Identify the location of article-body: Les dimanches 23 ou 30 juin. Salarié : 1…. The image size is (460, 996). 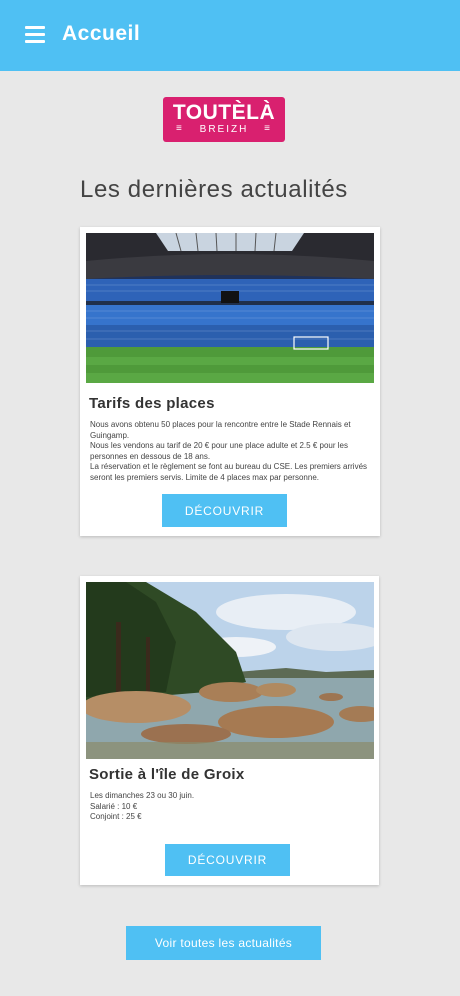
(230, 807).